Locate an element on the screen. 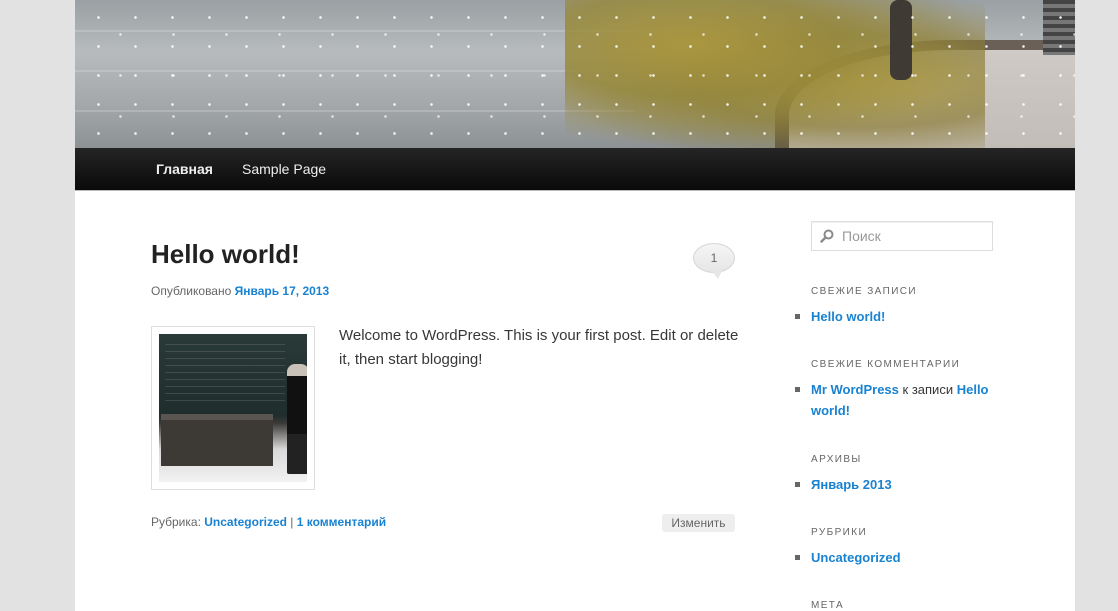  post-meta: Опубликовано Январь 17, 2013 is located at coordinates (240, 291).